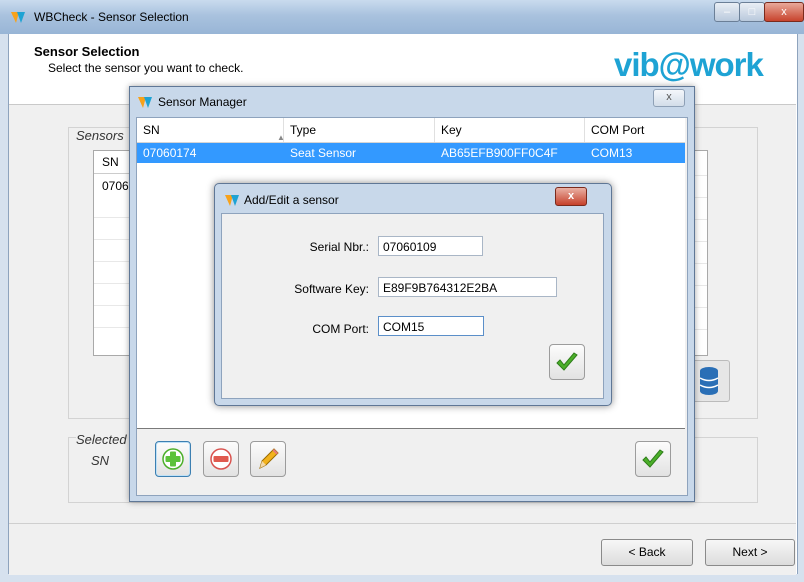  I want to click on minimize-button: –, so click(727, 12).